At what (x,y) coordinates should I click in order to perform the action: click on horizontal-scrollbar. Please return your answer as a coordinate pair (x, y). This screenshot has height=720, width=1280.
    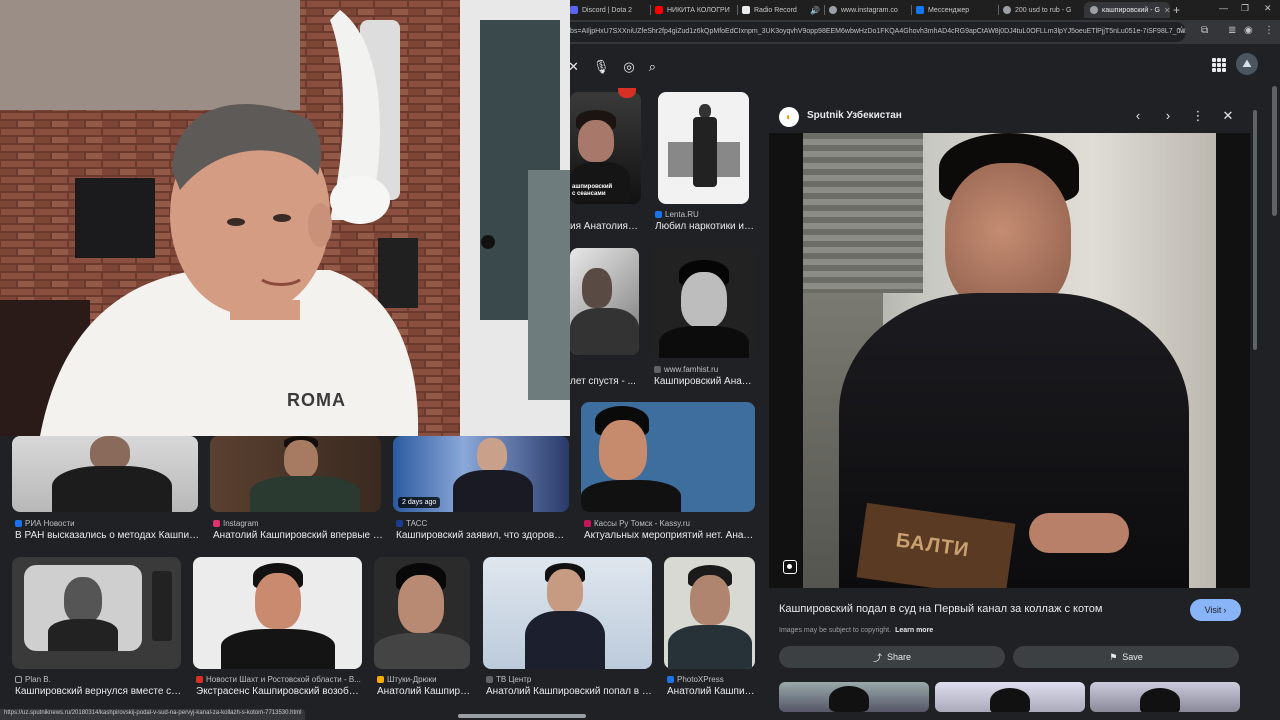
    Looking at the image, I should click on (522, 716).